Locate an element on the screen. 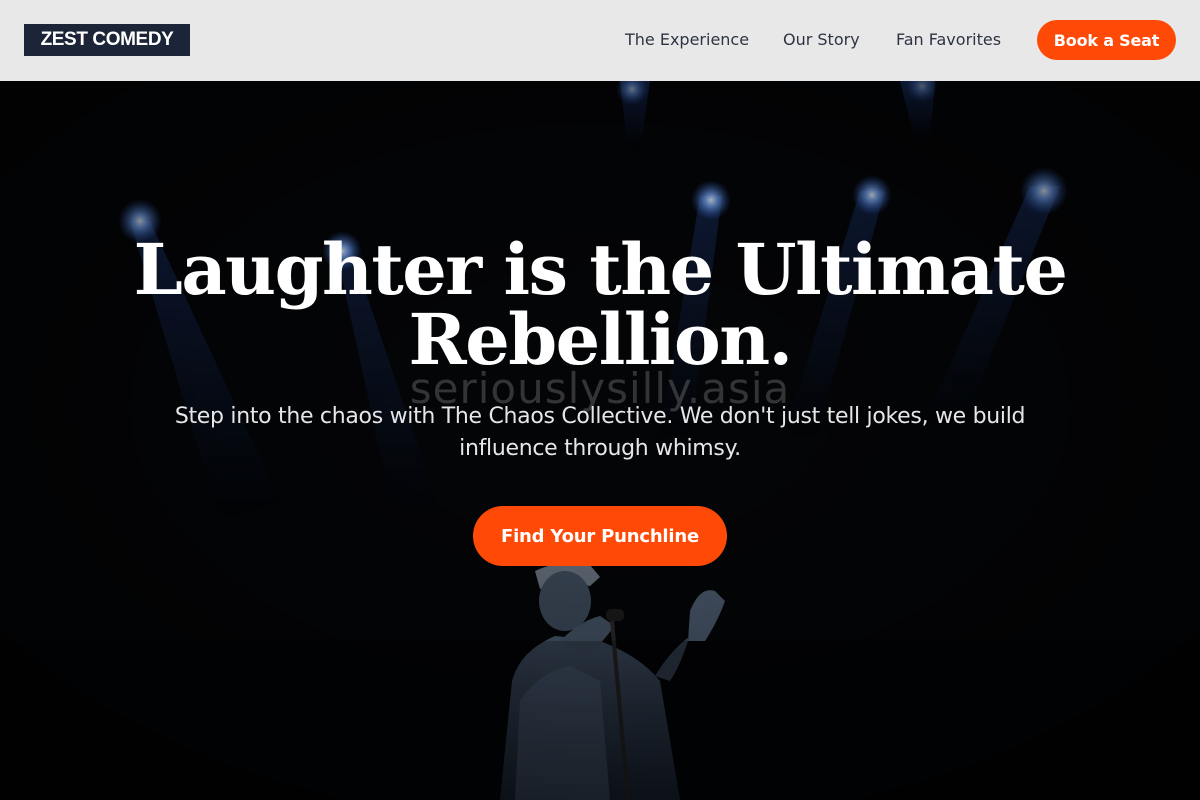  hero-title: Laughter is the Ultimate Rebellion. is located at coordinates (600, 305).